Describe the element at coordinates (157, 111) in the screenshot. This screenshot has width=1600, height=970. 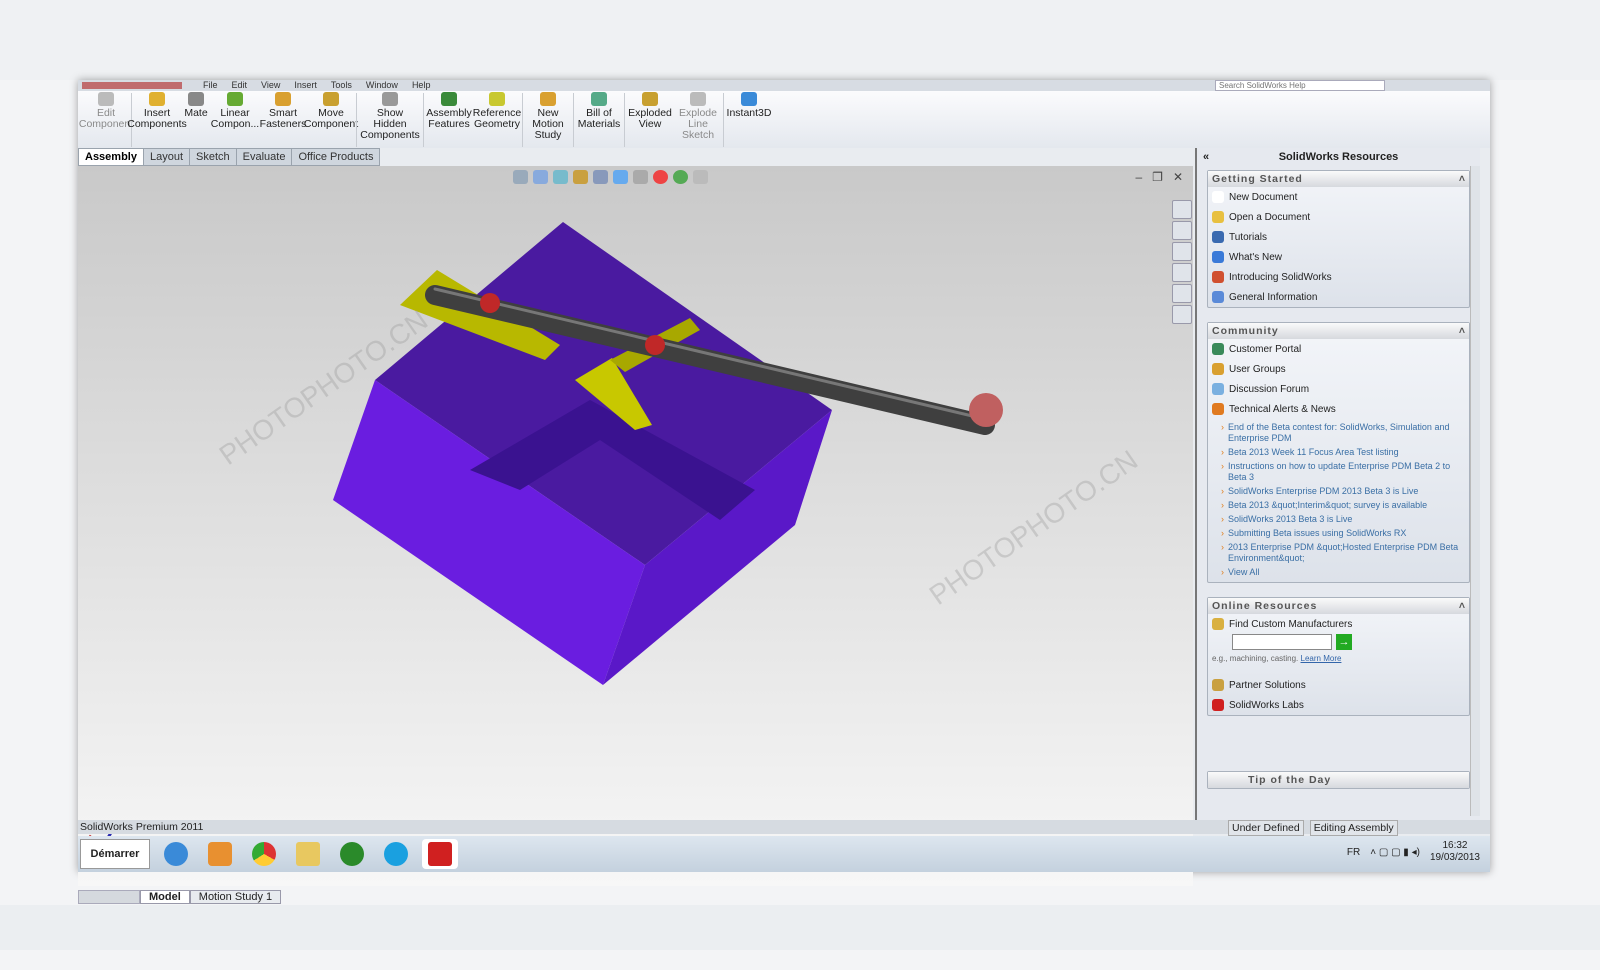
I see `insert-components-button: Insert Components` at that location.